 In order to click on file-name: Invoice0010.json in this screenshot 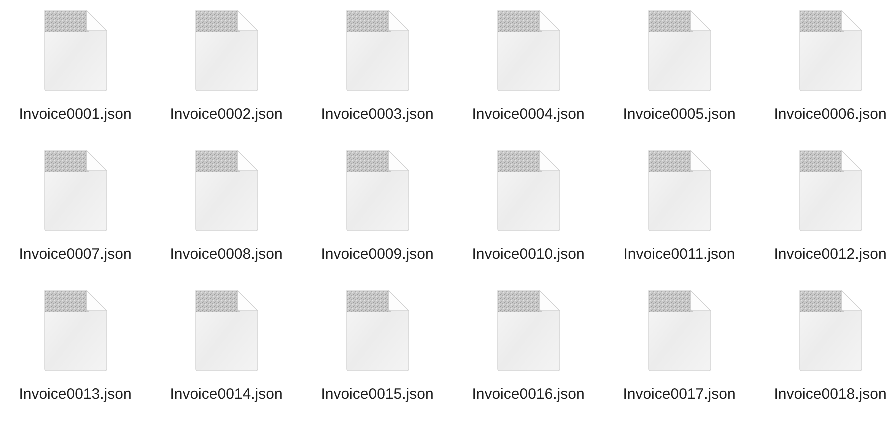, I will do `click(528, 255)`.